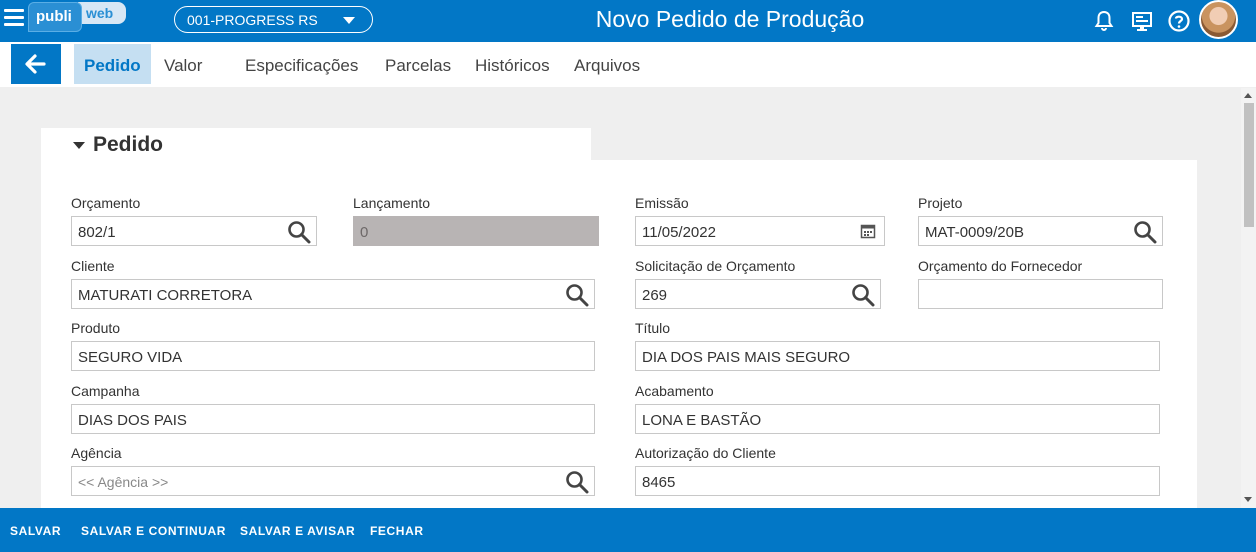 This screenshot has width=1256, height=552. Describe the element at coordinates (153, 531) in the screenshot. I see `save-continue-button: SALVAR E CONTINUAR` at that location.